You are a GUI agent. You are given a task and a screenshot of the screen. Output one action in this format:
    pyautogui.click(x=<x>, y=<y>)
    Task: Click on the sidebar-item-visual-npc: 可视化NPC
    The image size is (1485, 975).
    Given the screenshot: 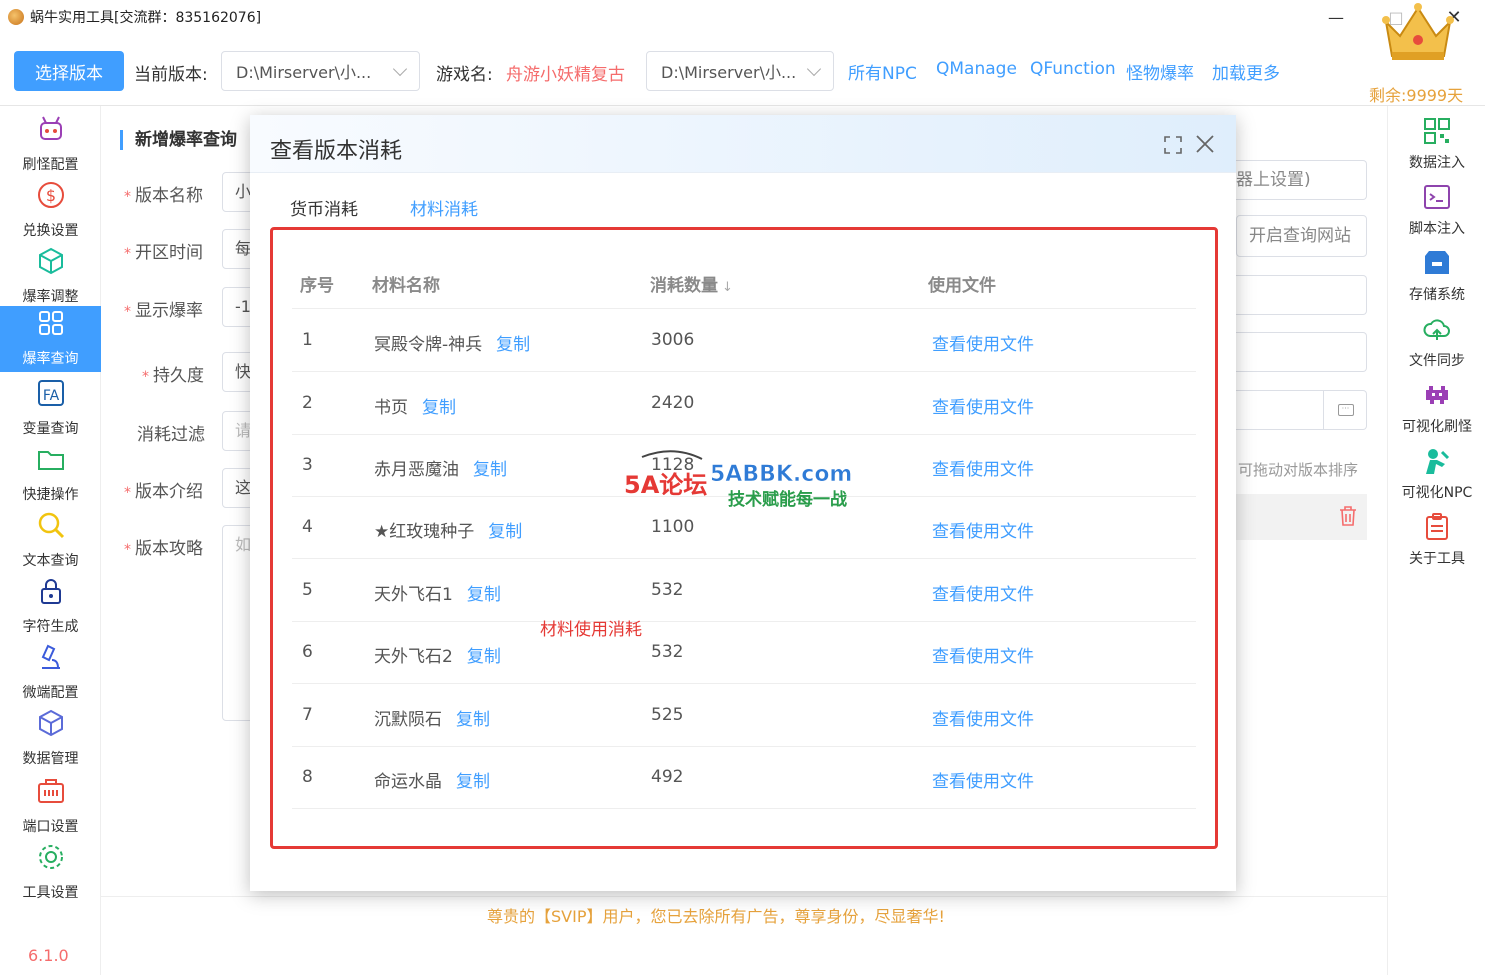 What is the action you would take?
    pyautogui.click(x=1436, y=473)
    